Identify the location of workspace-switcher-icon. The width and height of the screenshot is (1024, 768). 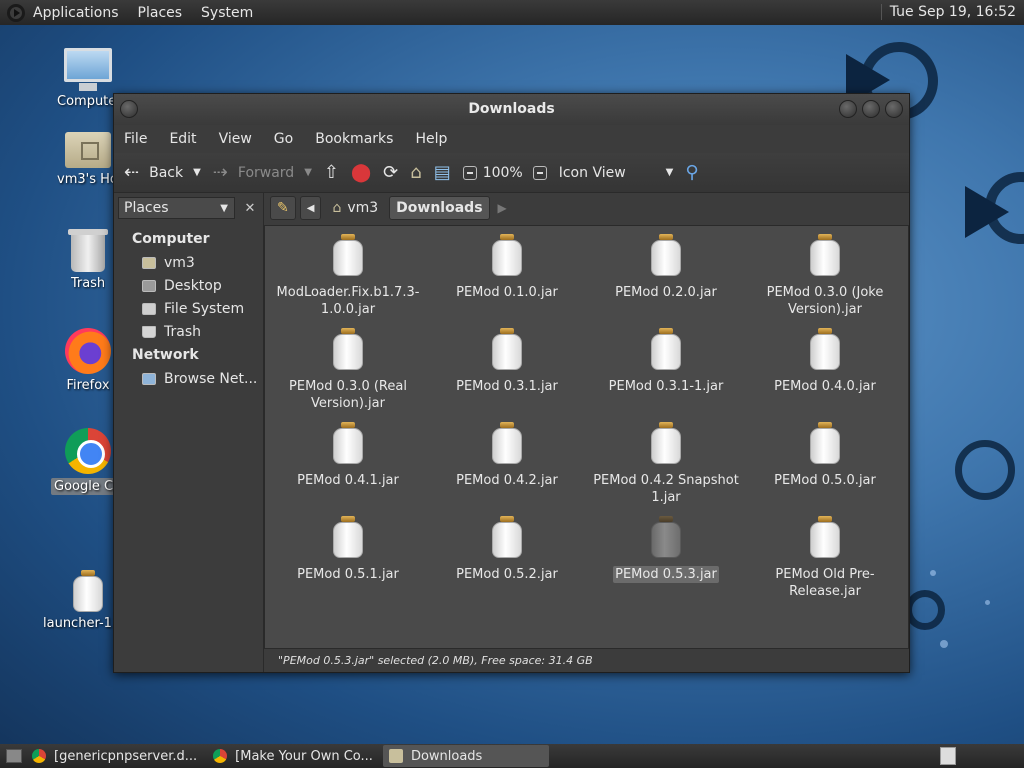
(948, 756).